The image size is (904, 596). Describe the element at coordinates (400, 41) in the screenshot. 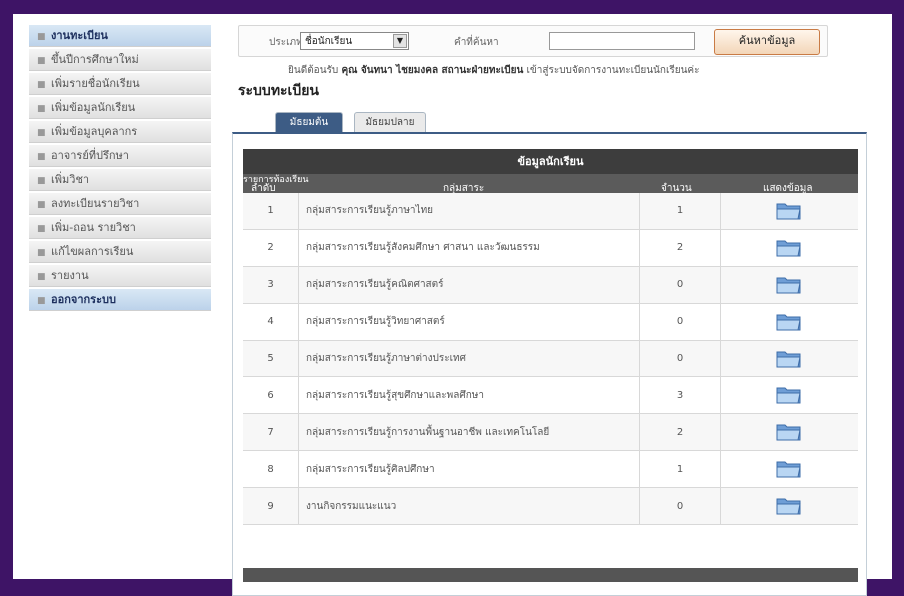

I see `chevron-down-icon: ▼` at that location.